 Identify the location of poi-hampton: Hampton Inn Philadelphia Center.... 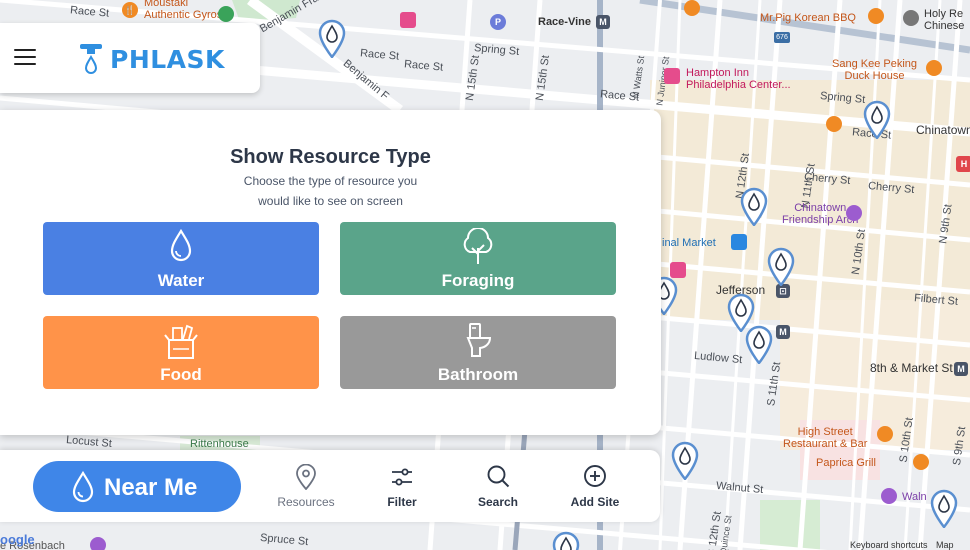
(738, 79).